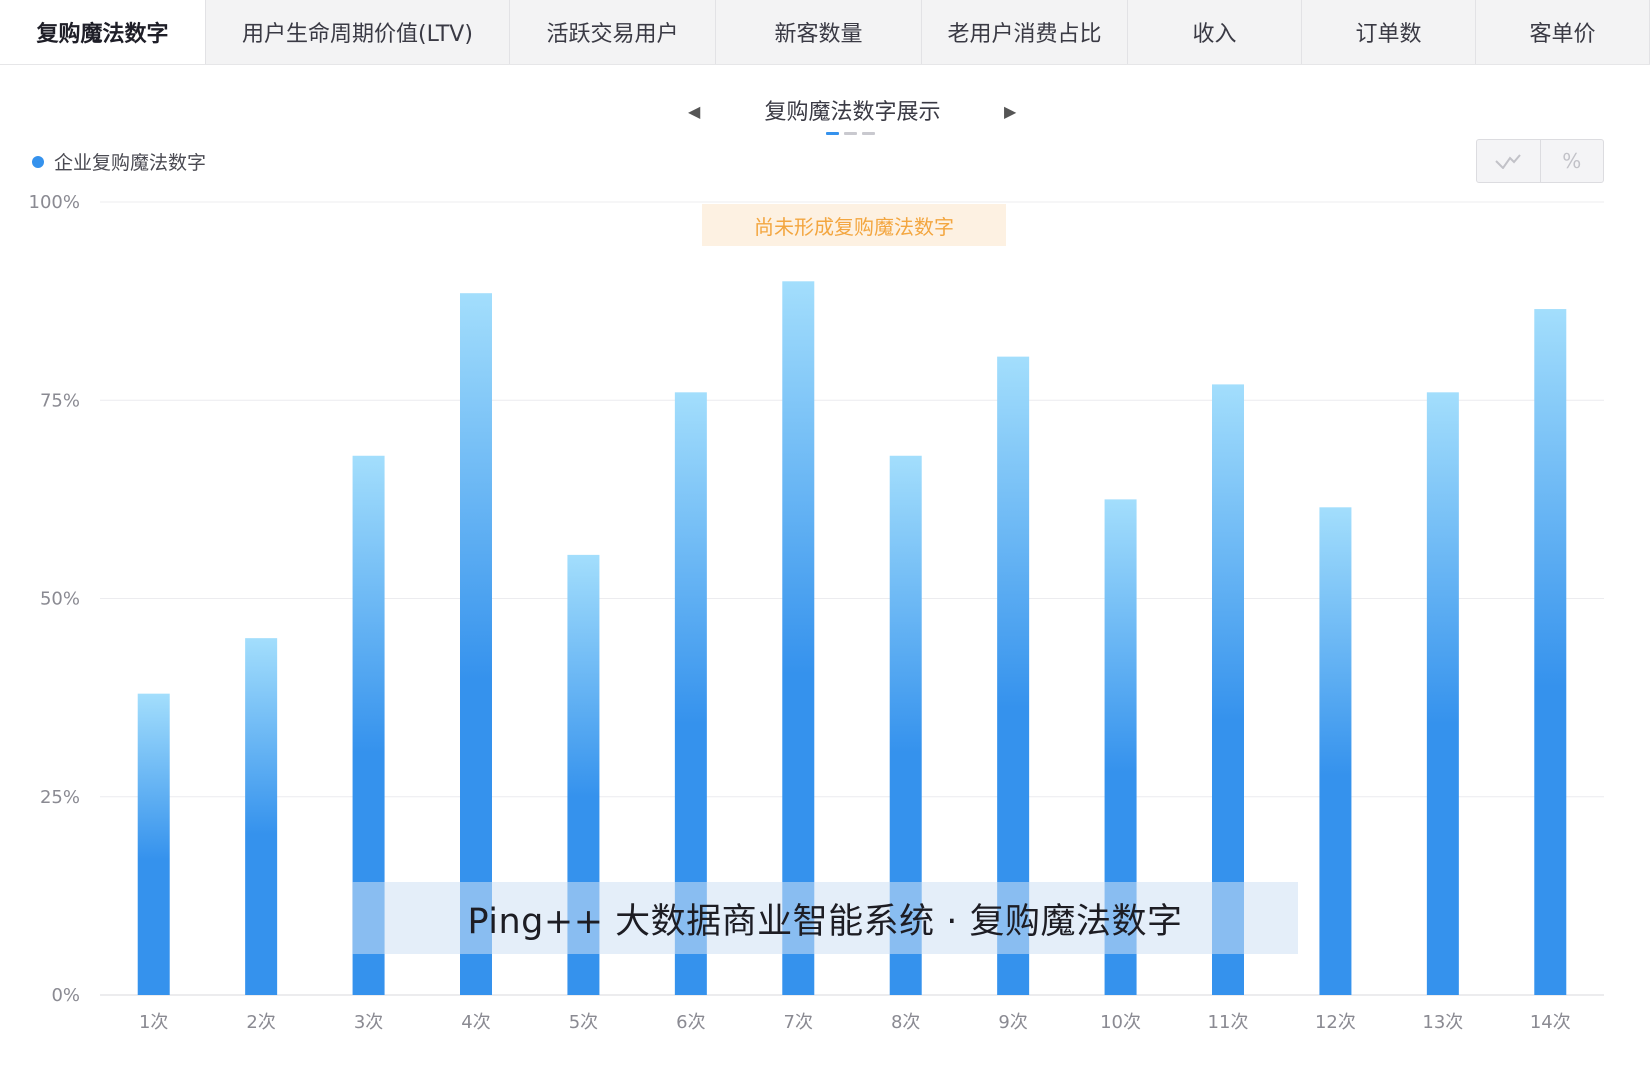 The width and height of the screenshot is (1650, 1088). What do you see at coordinates (854, 225) in the screenshot?
I see `no-magic-number-badge: 尚未形成复购魔法数字` at bounding box center [854, 225].